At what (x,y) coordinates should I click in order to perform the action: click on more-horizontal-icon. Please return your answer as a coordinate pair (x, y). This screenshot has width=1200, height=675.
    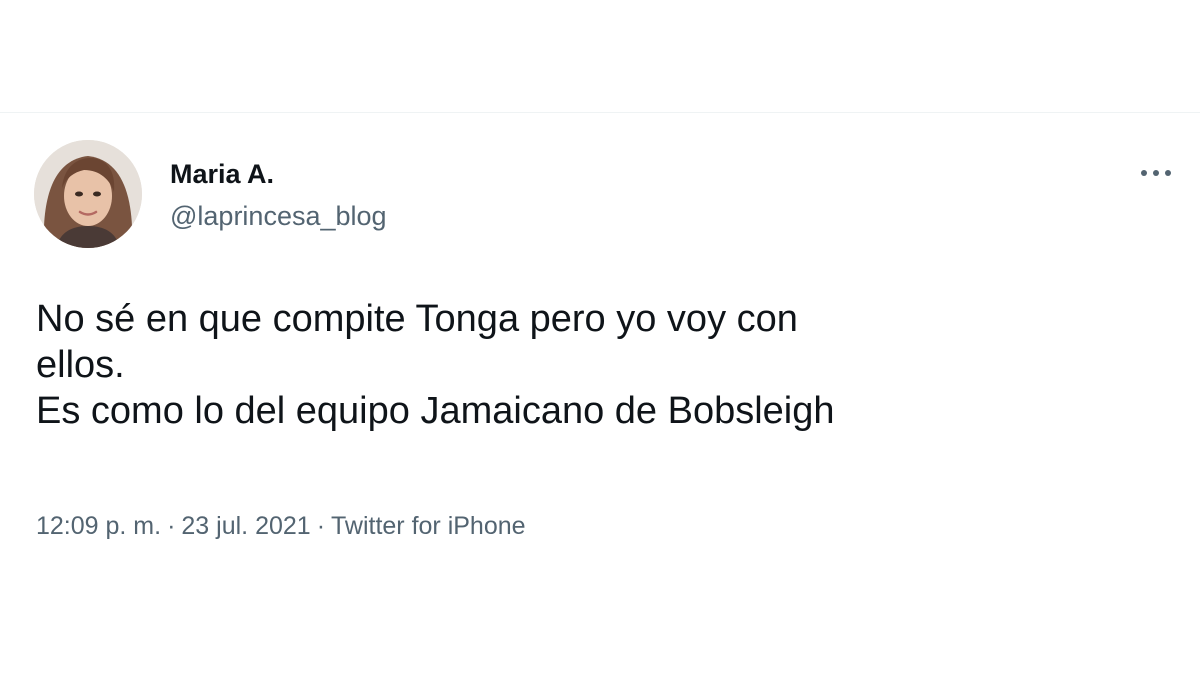
    Looking at the image, I should click on (1156, 173).